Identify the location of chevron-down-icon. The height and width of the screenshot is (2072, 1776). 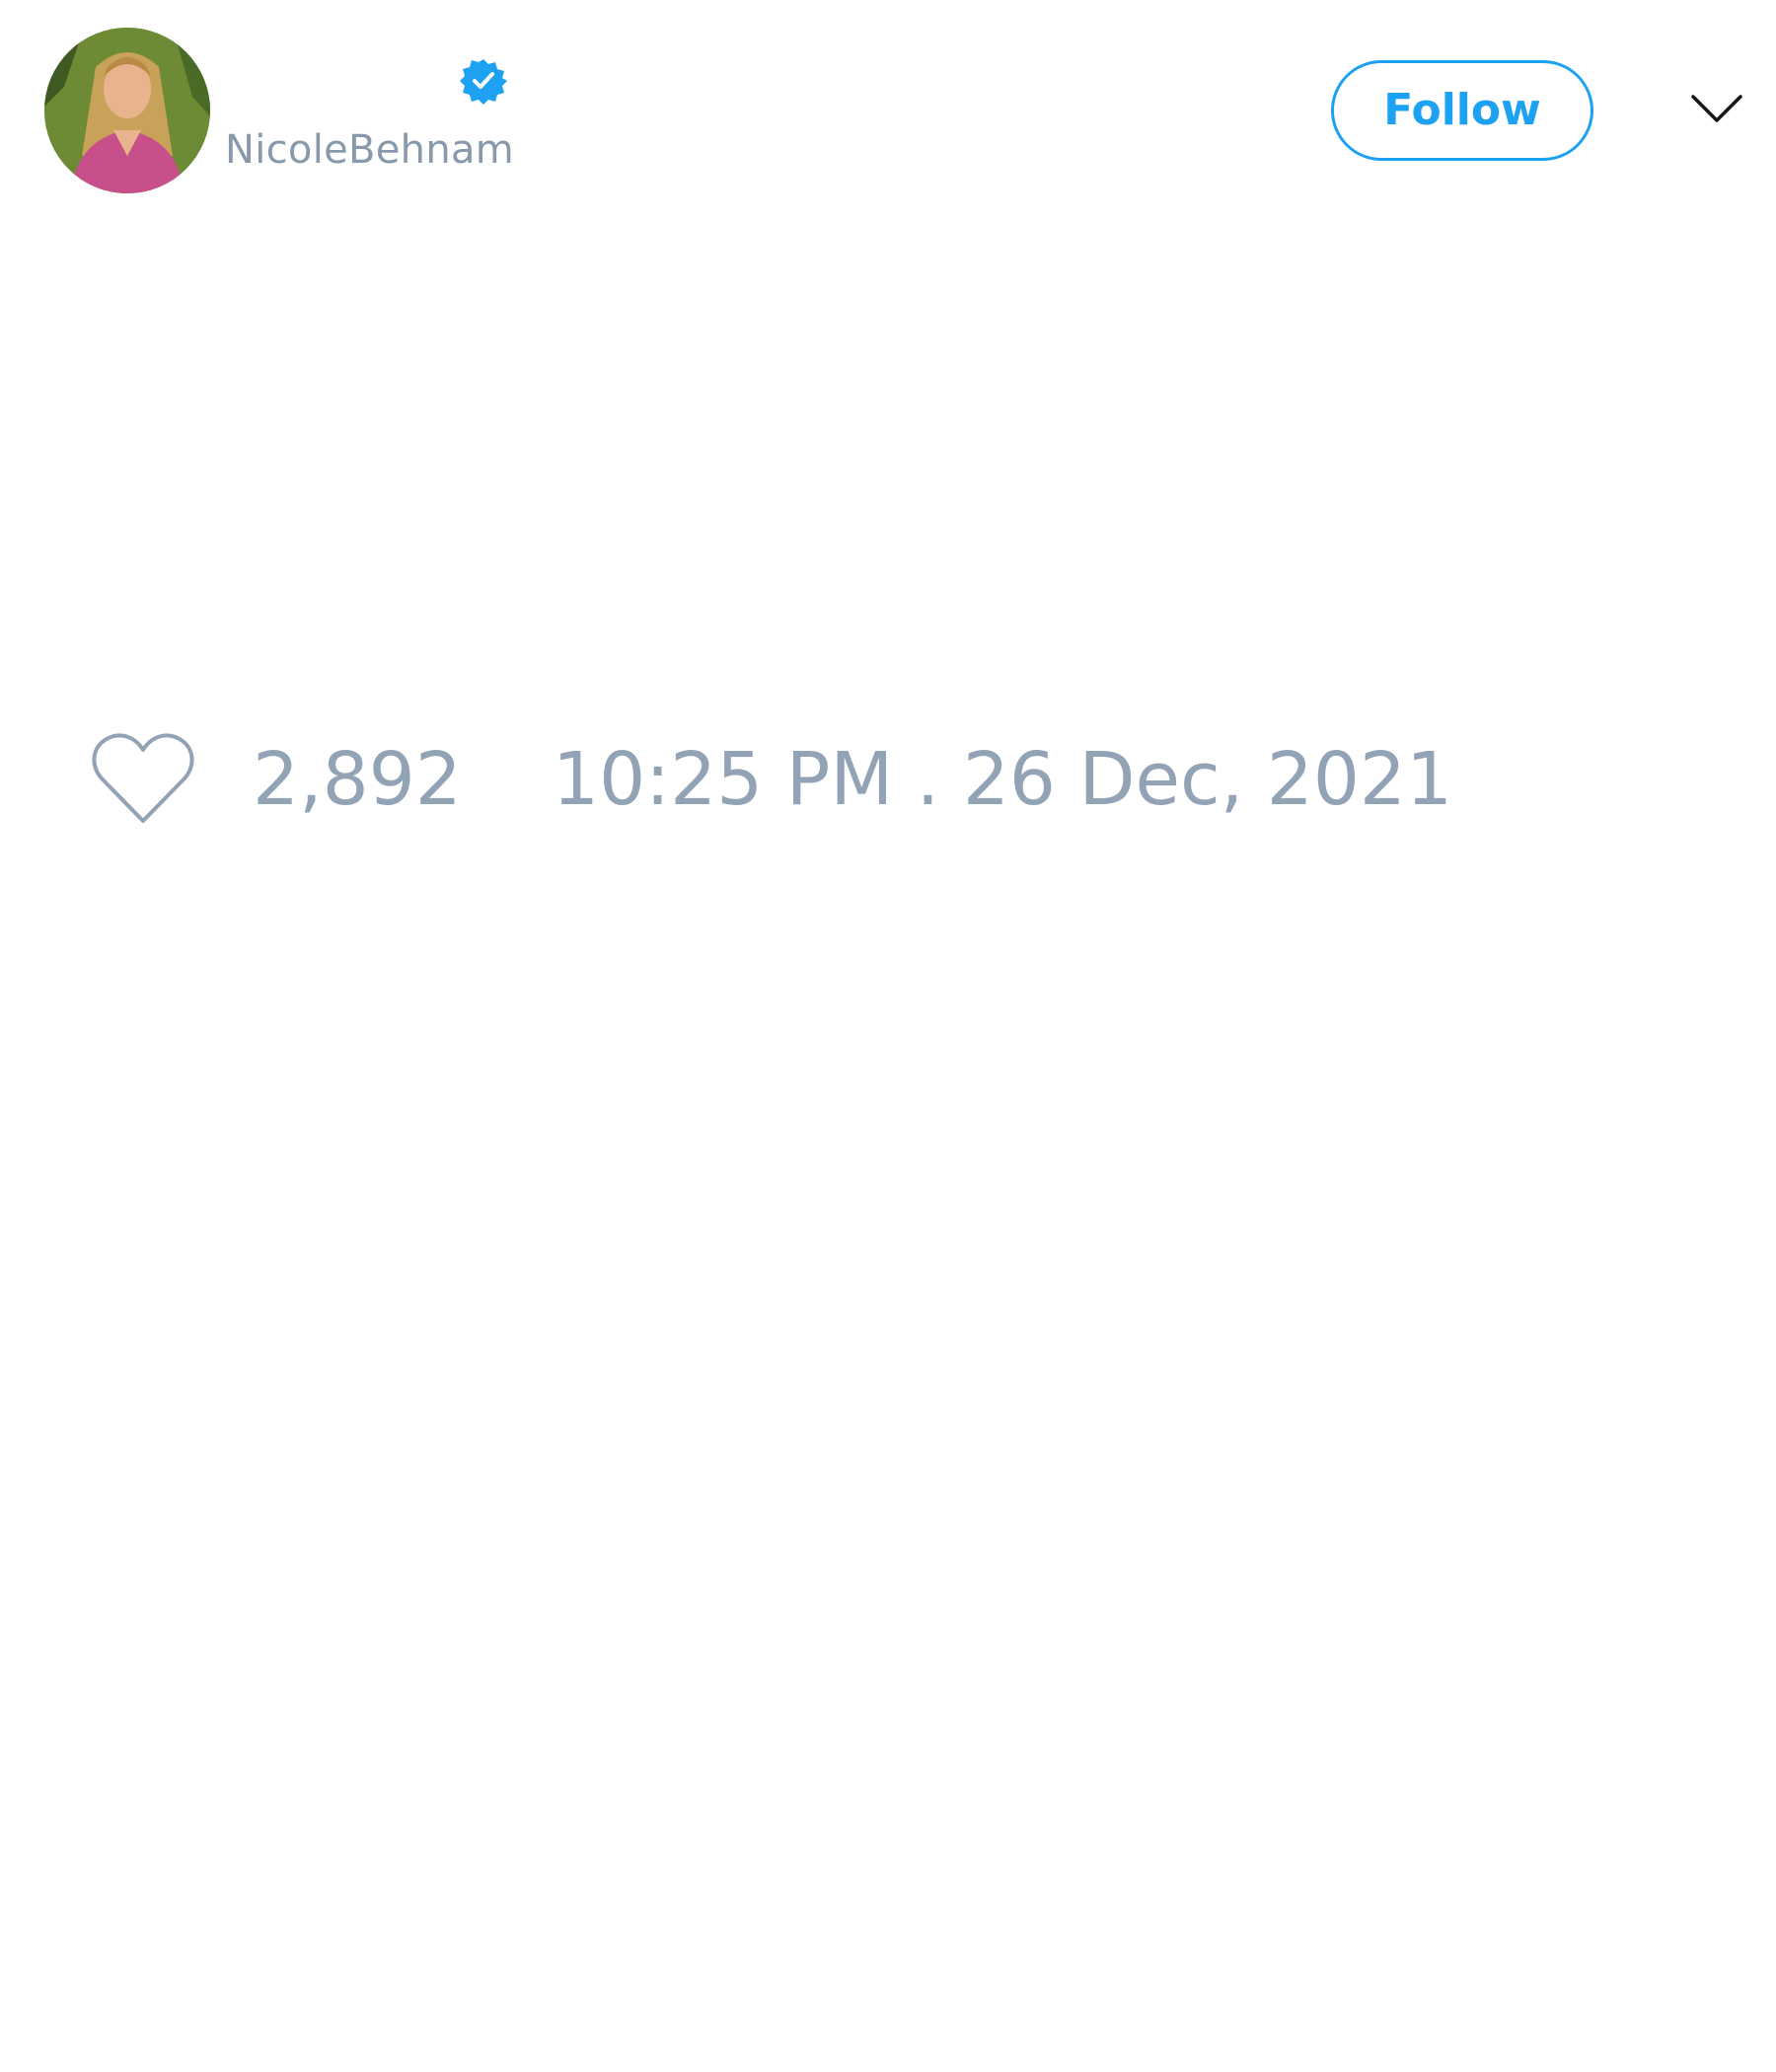
(1717, 109).